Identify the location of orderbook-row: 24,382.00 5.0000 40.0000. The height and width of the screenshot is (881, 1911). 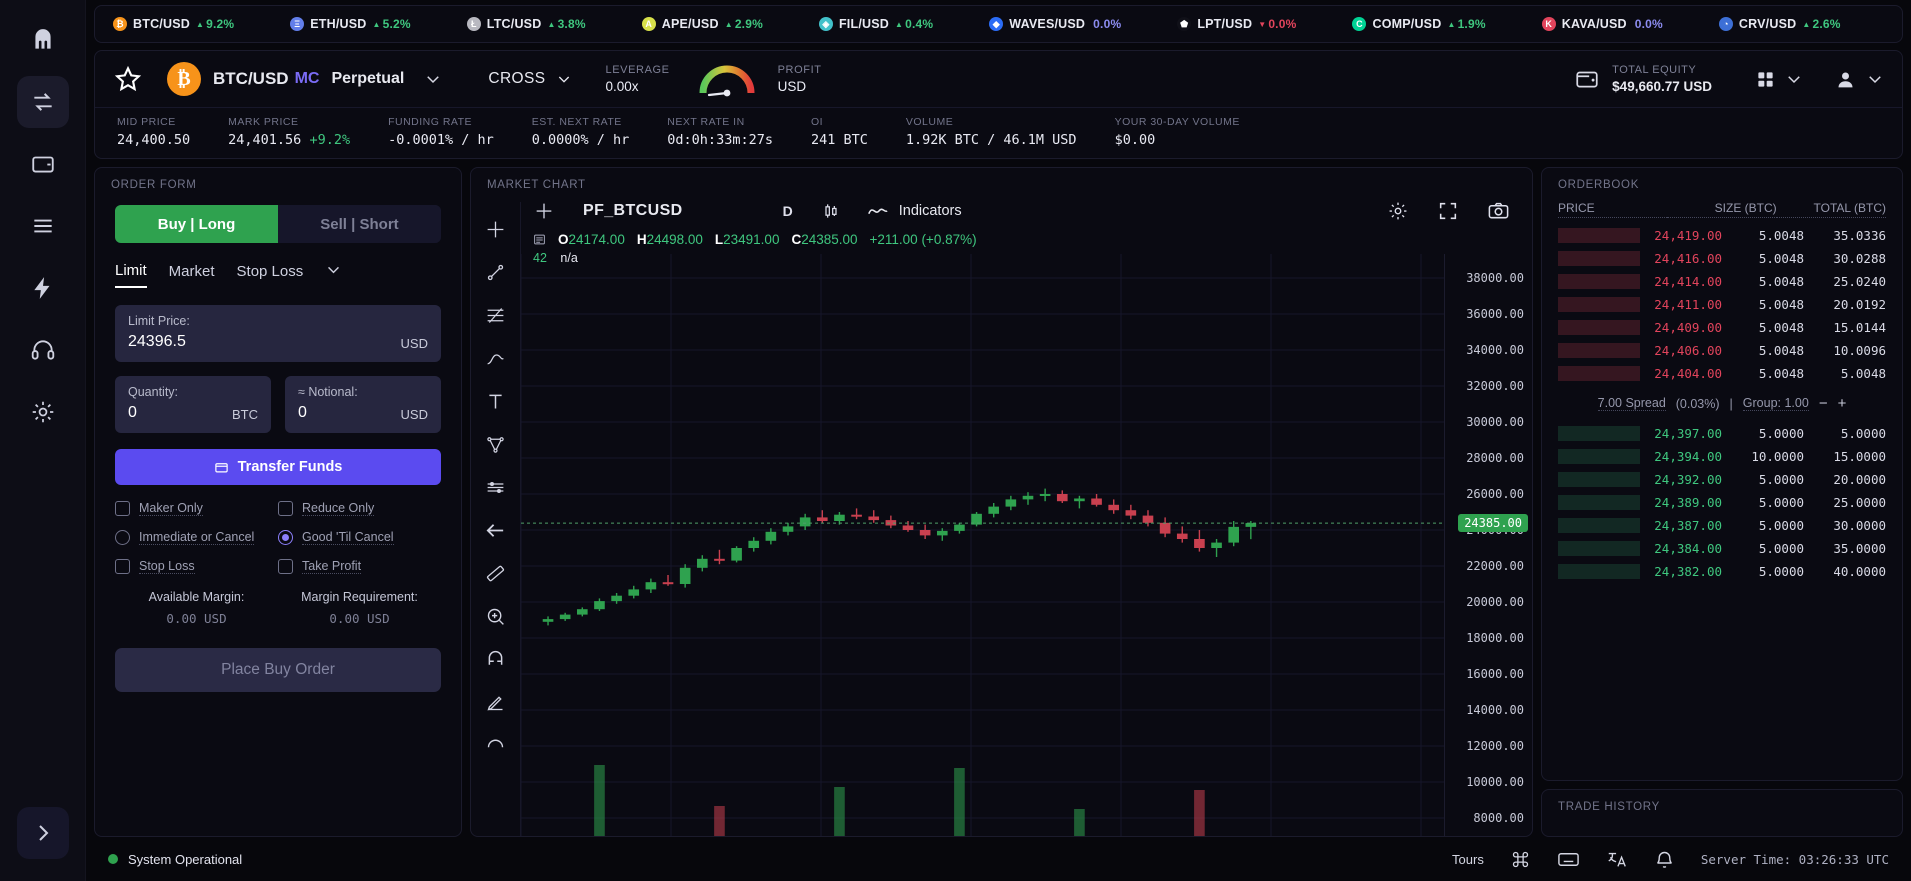
(1722, 571).